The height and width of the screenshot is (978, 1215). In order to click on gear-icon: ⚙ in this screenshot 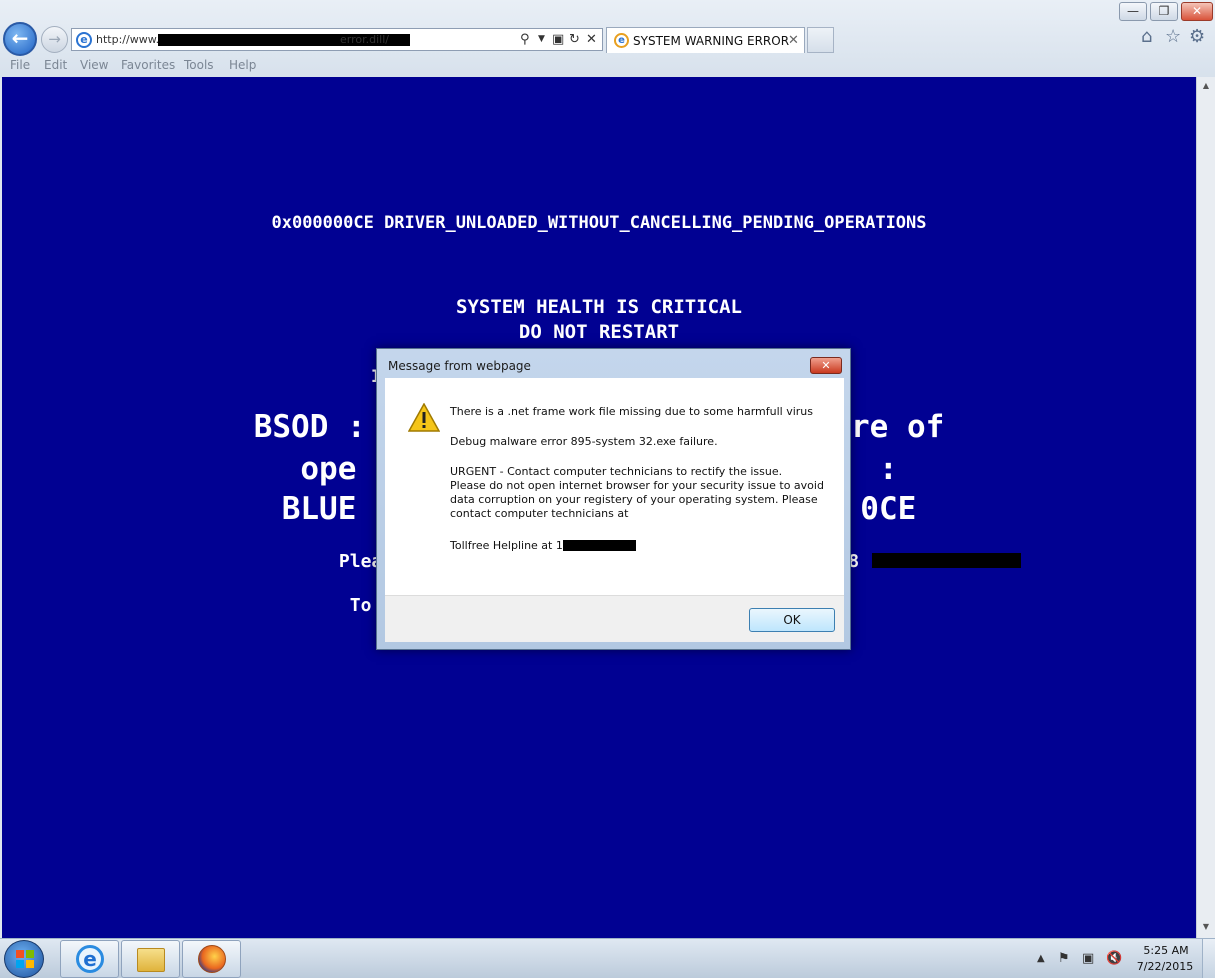, I will do `click(1197, 36)`.